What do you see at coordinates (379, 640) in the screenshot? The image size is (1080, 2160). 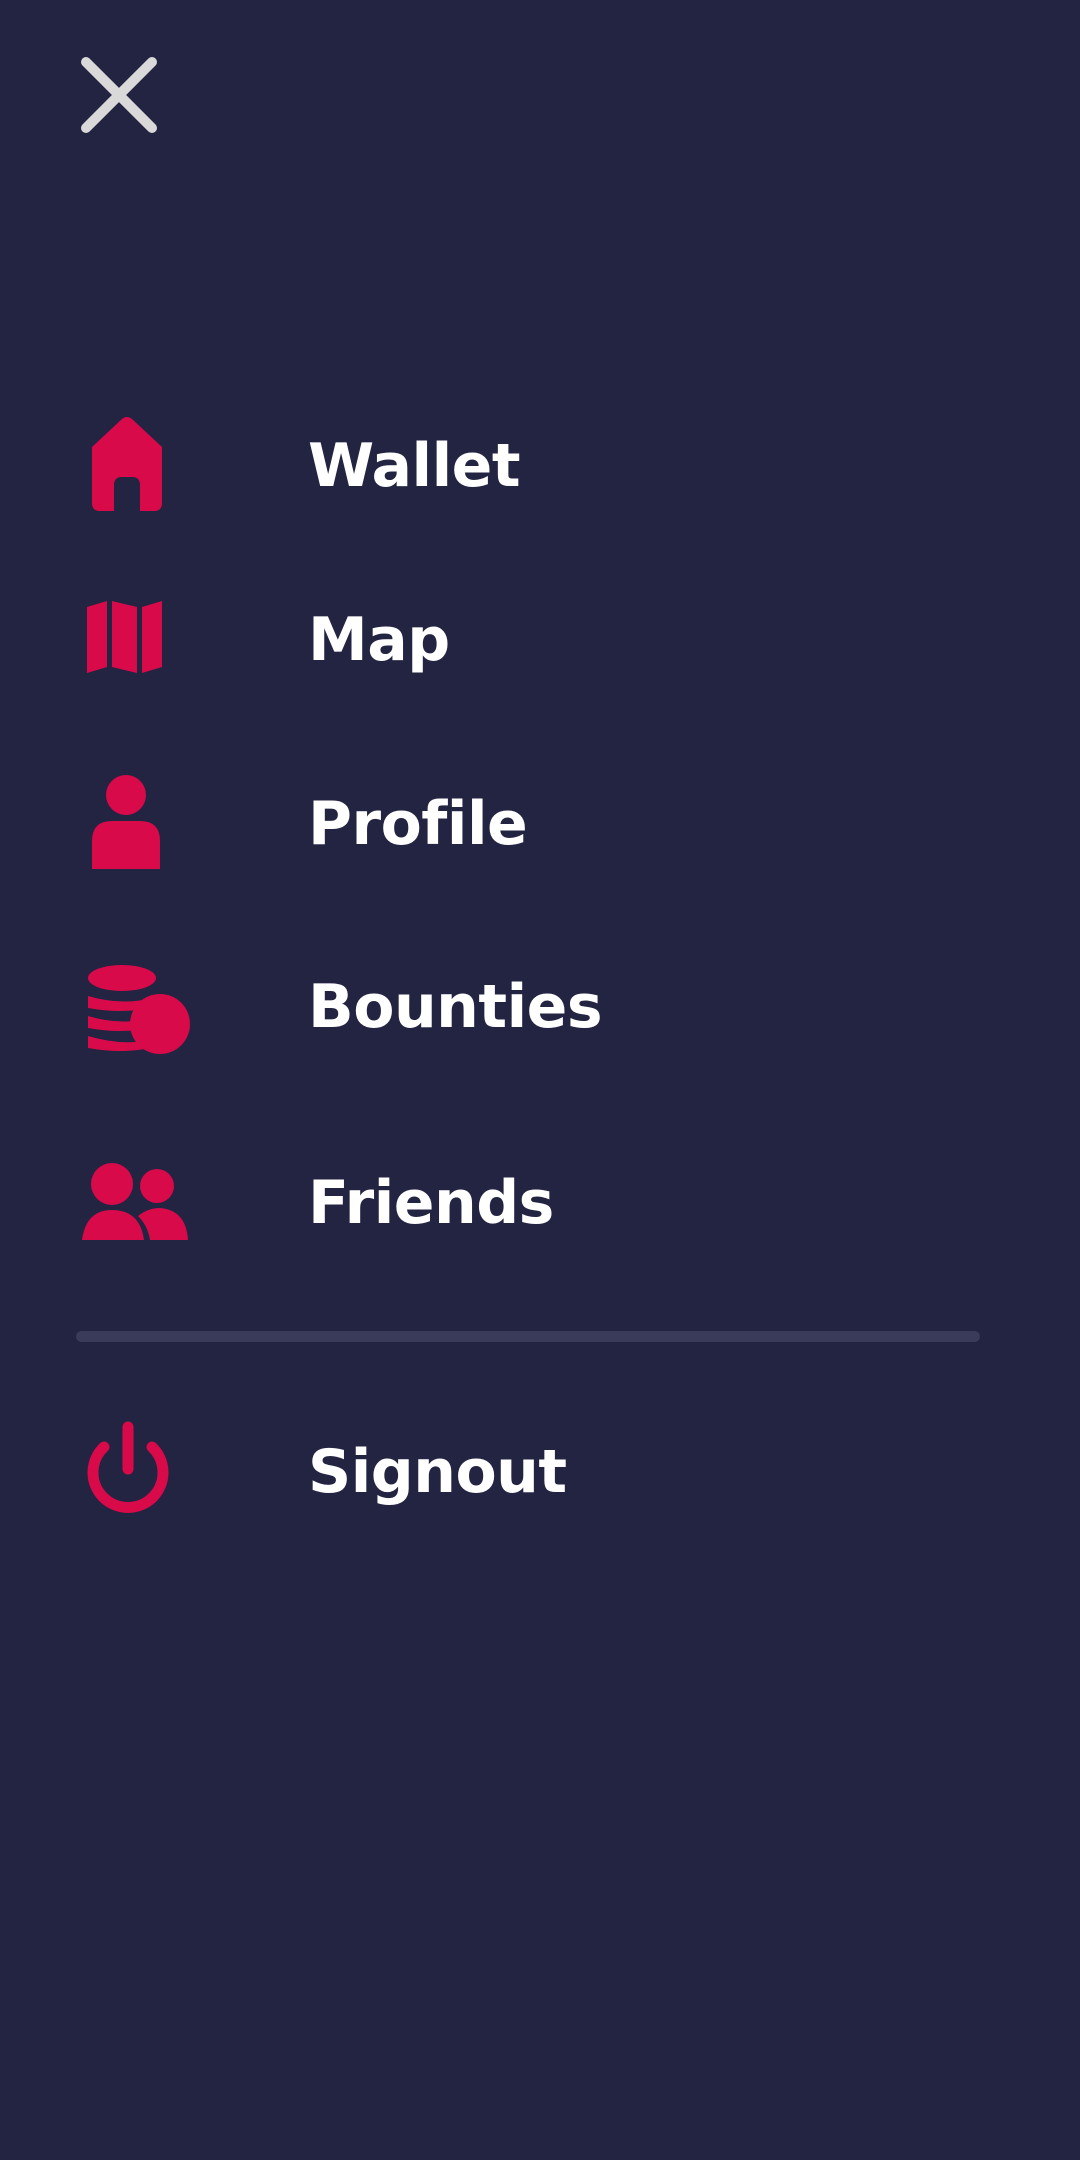 I see `menu-item-label: Map` at bounding box center [379, 640].